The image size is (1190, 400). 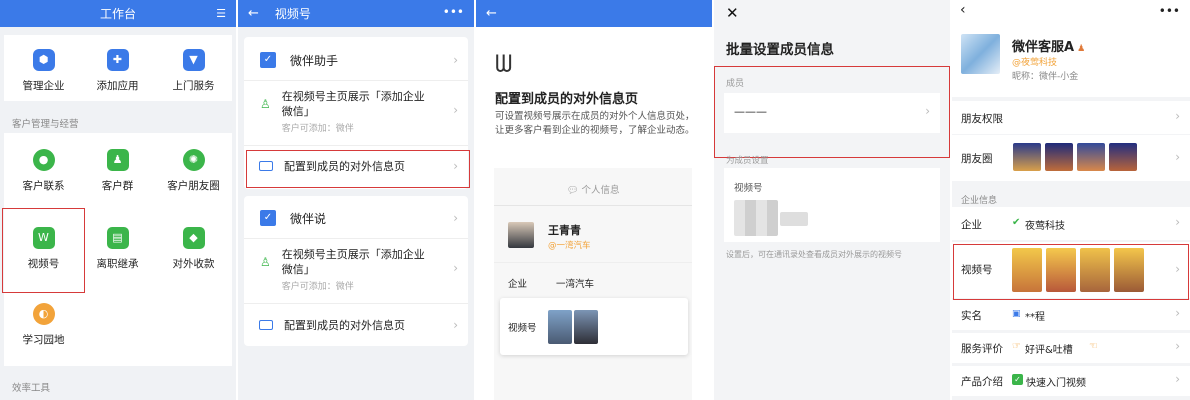 I want to click on corp-value: 一湾汽车, so click(x=575, y=284).